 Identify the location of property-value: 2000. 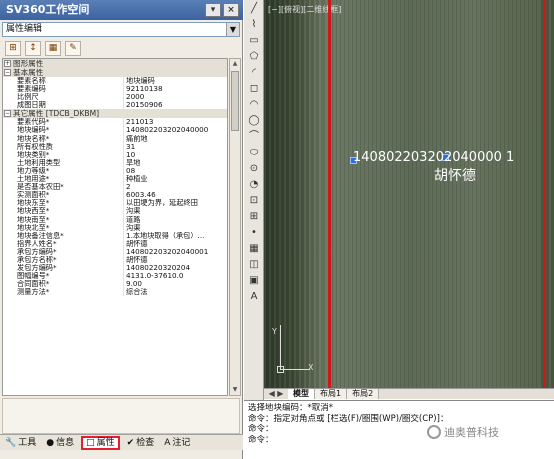
(175, 97).